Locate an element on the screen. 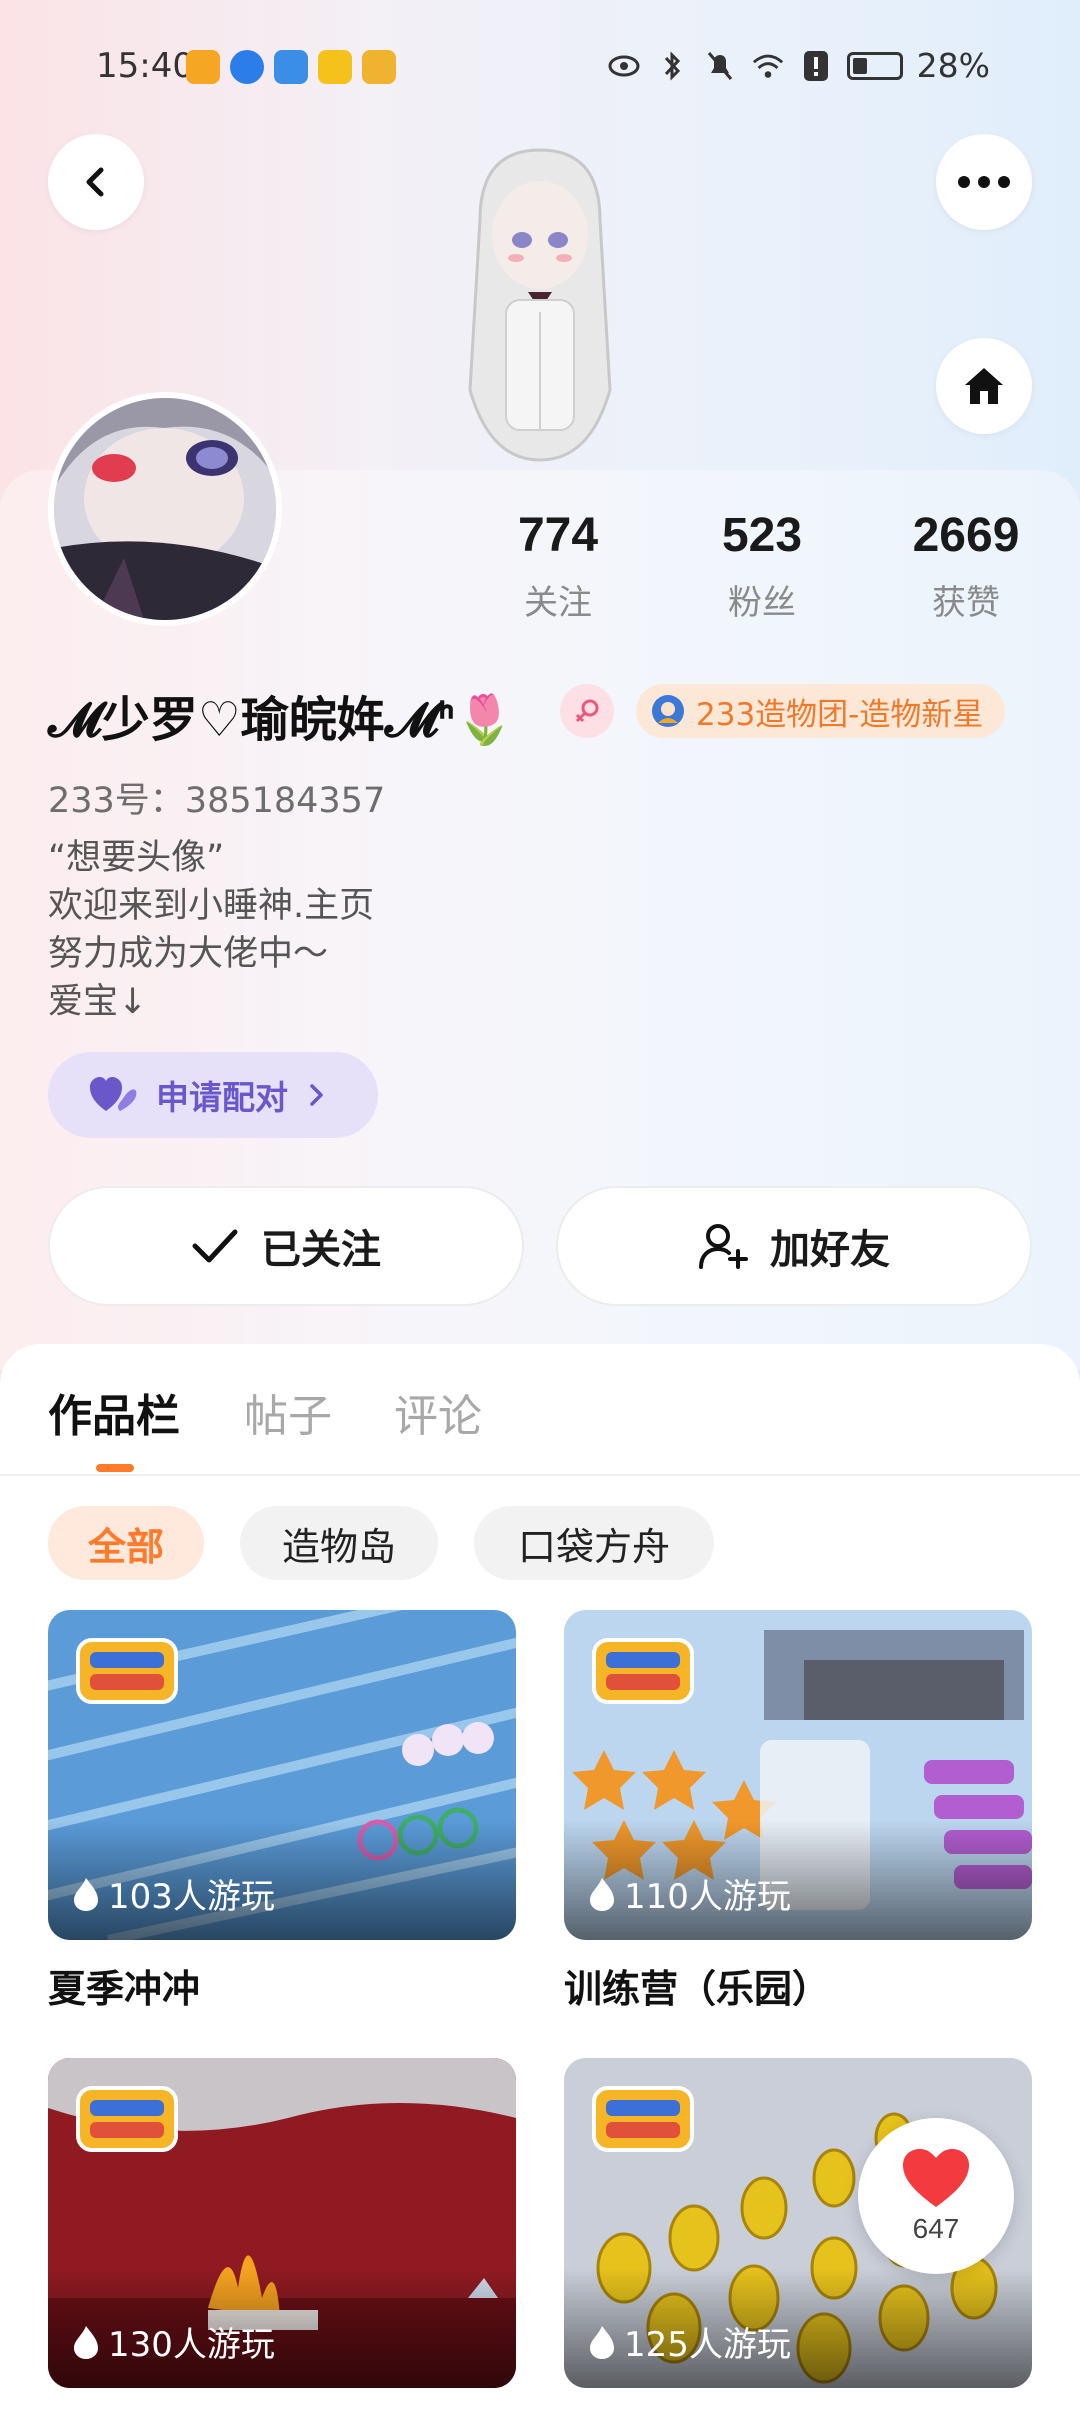 This screenshot has height=2412, width=1080. play-count-label: 110人游玩 is located at coordinates (707, 1897).